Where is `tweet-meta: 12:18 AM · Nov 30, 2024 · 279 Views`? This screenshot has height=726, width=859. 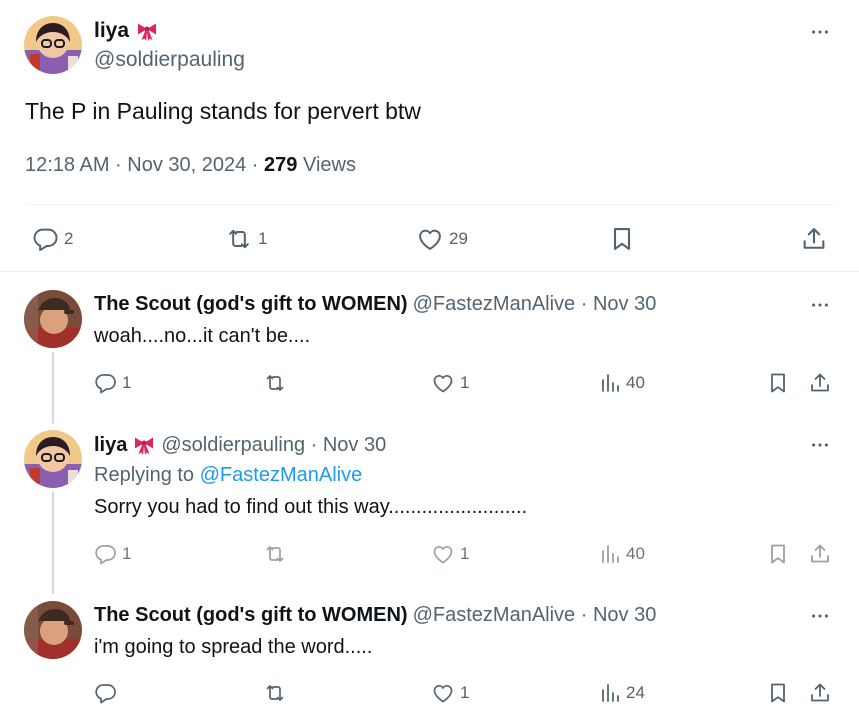
tweet-meta: 12:18 AM · Nov 30, 2024 · 279 Views is located at coordinates (190, 165).